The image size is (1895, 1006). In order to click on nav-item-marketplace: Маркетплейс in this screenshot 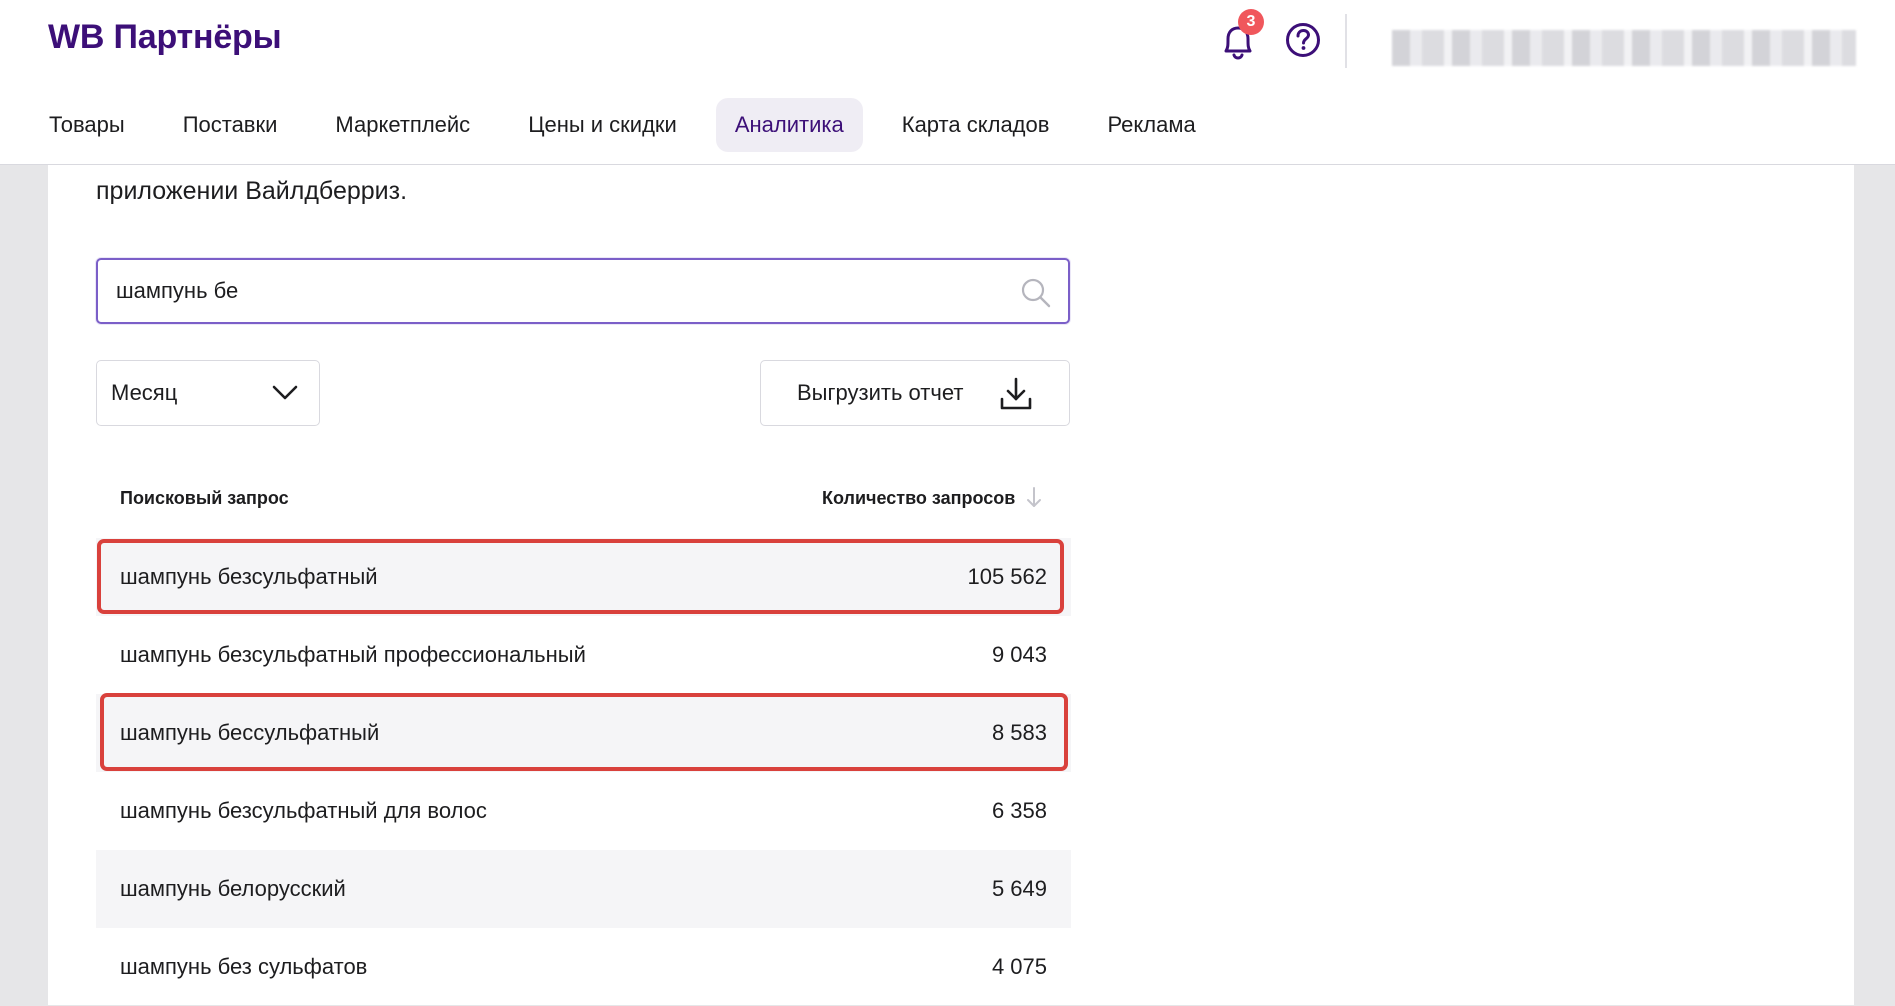, I will do `click(402, 125)`.